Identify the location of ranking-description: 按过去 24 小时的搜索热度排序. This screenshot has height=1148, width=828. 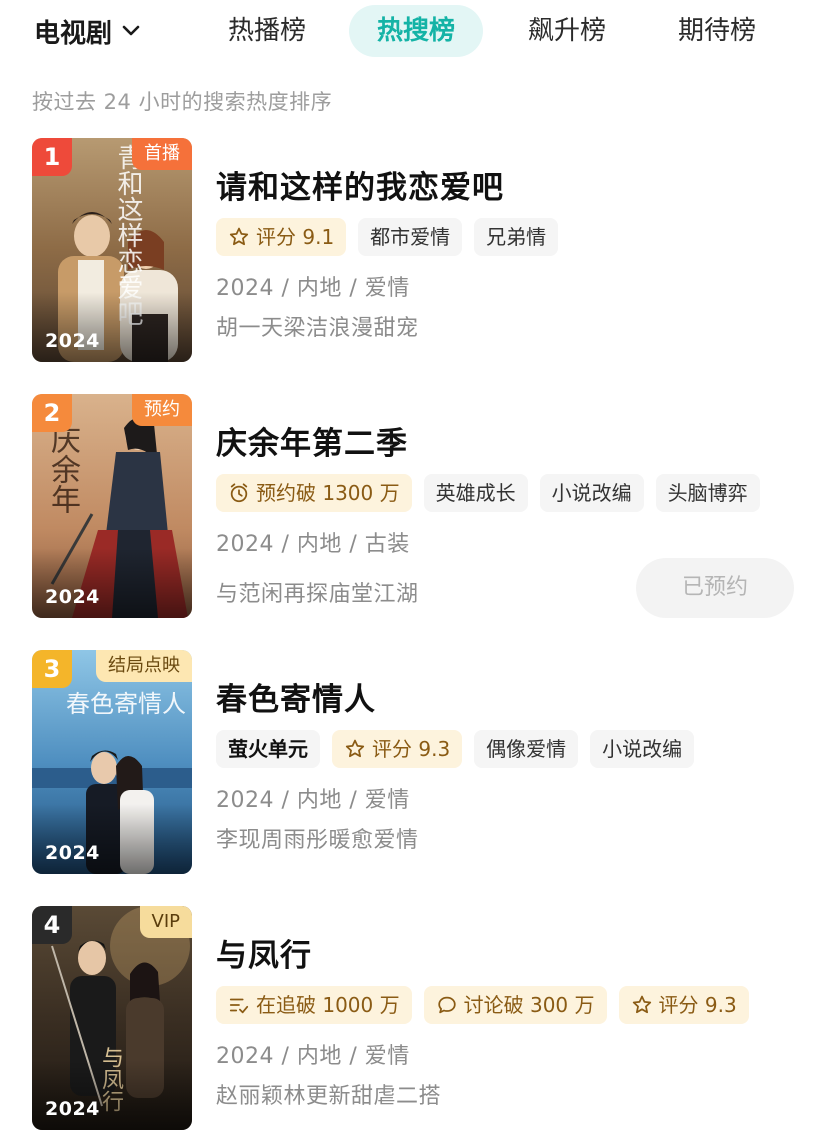
(182, 102).